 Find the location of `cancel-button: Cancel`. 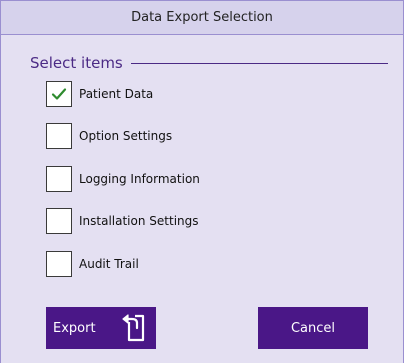

cancel-button: Cancel is located at coordinates (313, 328).